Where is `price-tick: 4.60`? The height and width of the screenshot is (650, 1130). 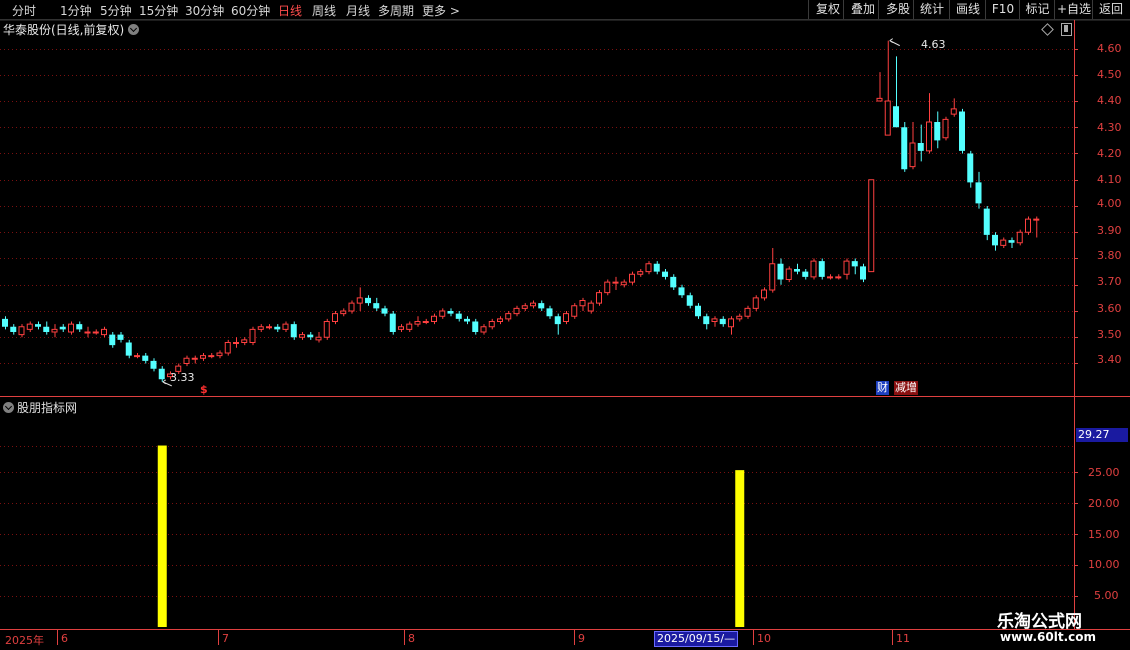 price-tick: 4.60 is located at coordinates (1109, 48).